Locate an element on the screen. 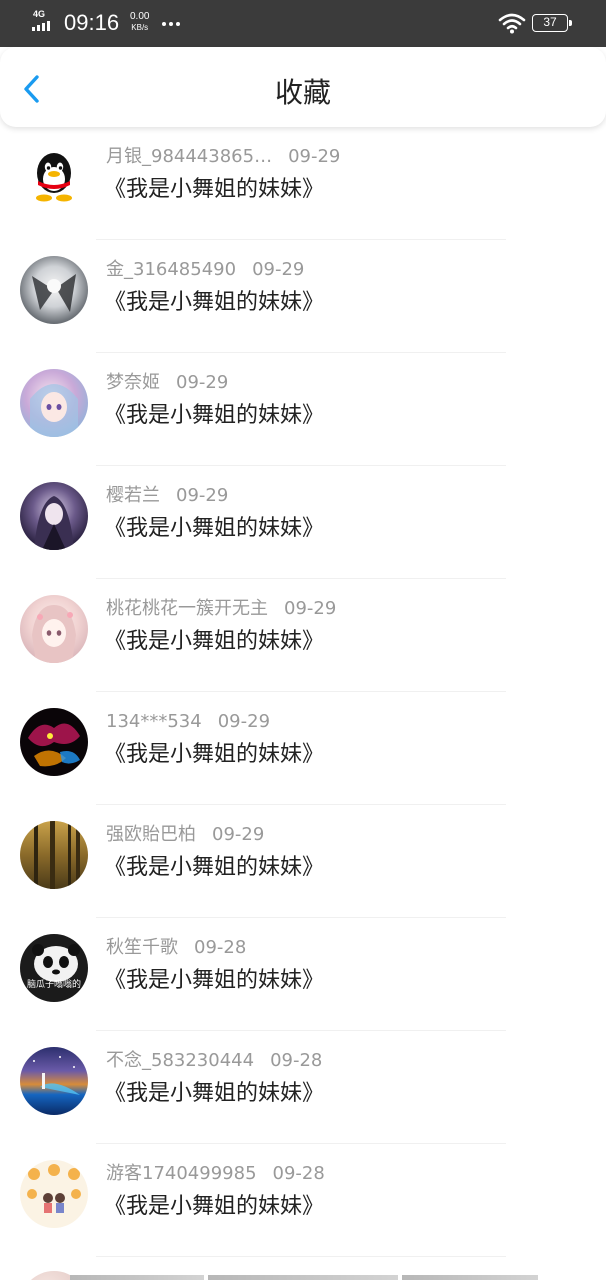  item-meta: 桃花桃花一簇开无主 09-29 is located at coordinates (221, 609).